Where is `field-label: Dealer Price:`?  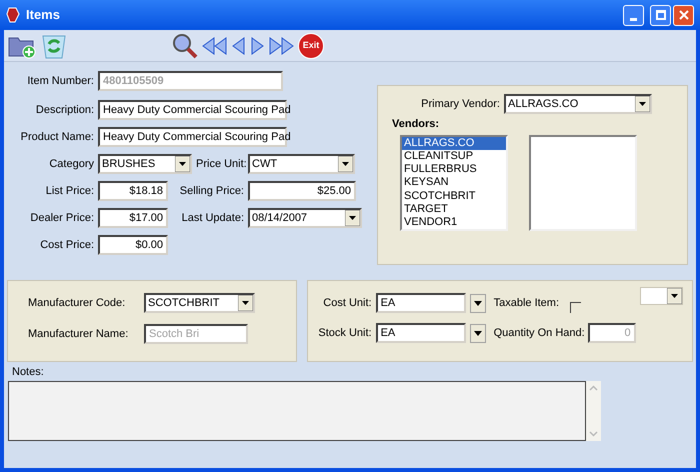 field-label: Dealer Price: is located at coordinates (61, 218).